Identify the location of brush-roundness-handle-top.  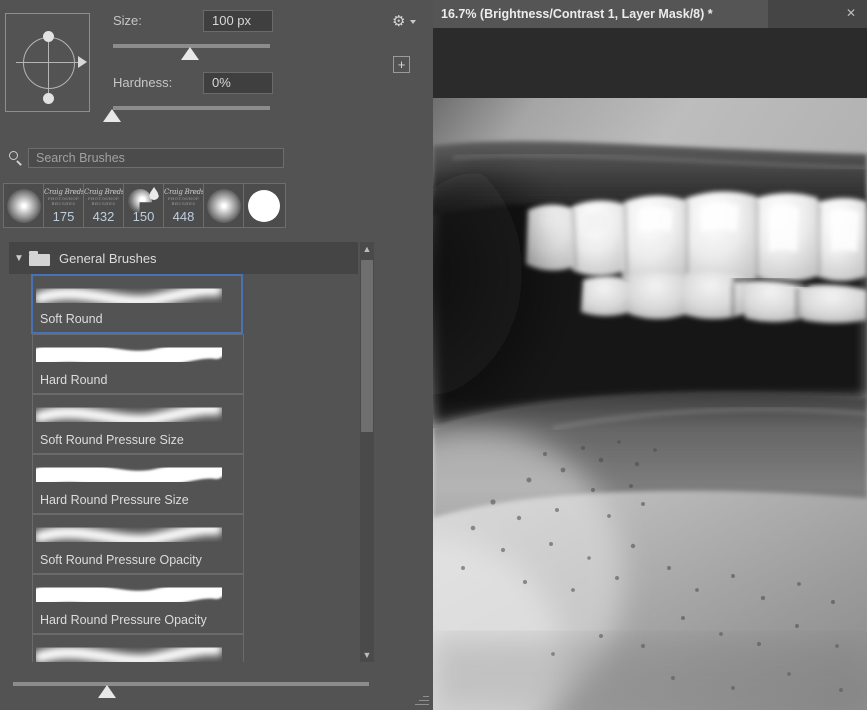
(48, 36).